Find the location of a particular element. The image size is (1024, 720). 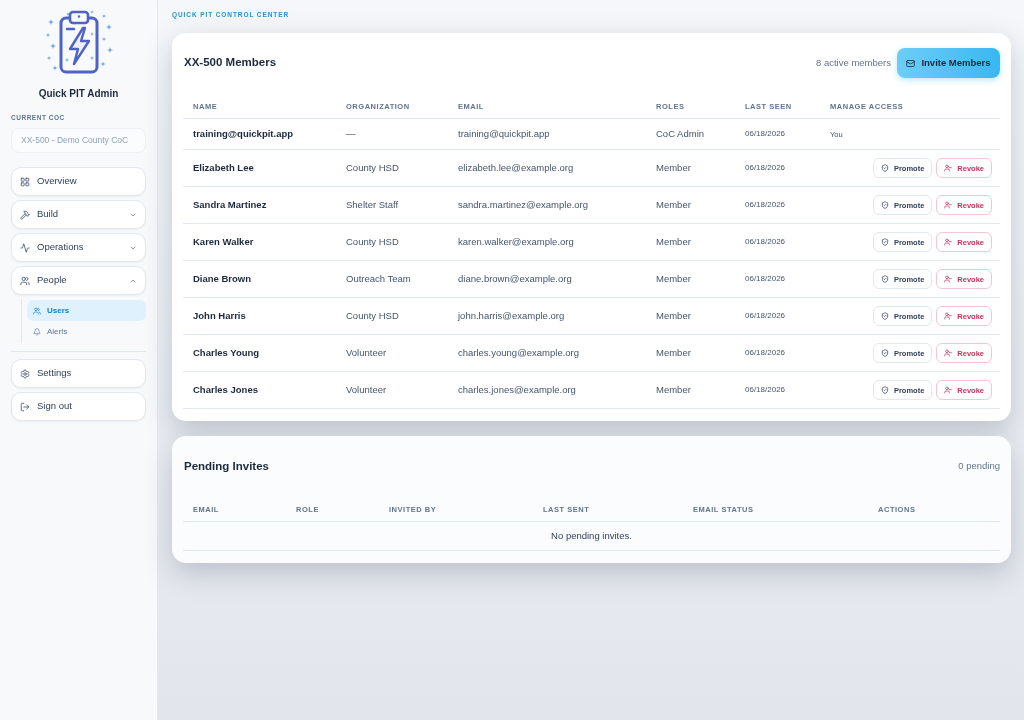

pulse-icon is located at coordinates (25, 247).